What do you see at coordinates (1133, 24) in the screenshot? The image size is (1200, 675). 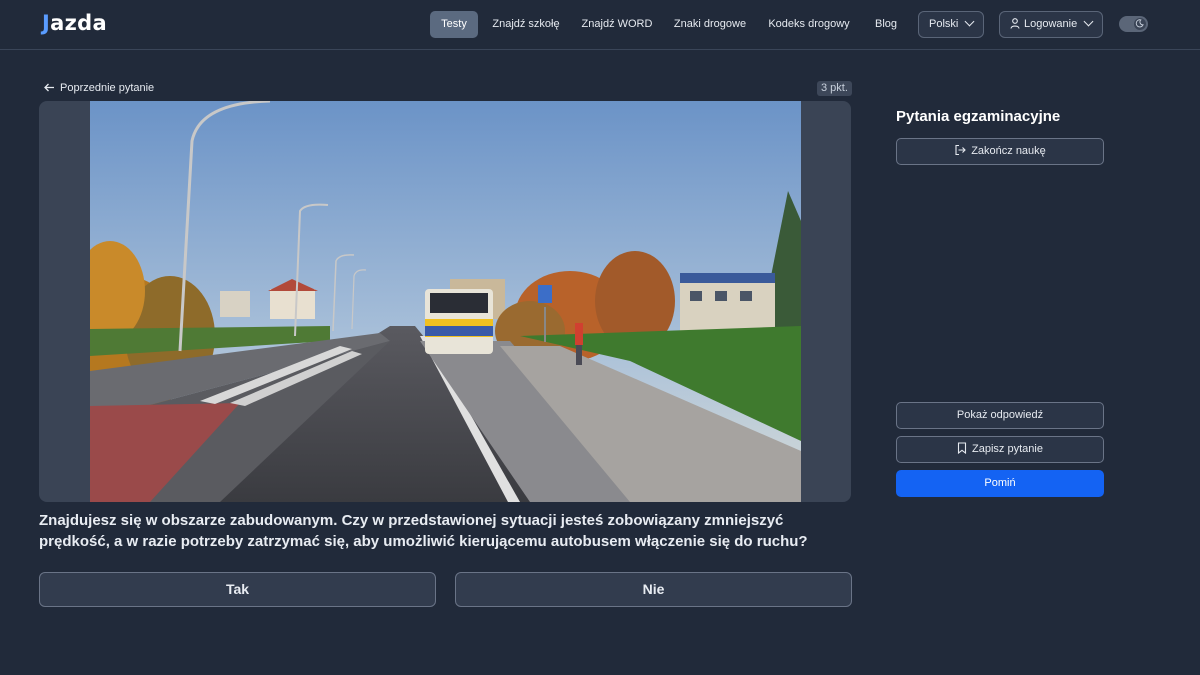 I see `theme-toggle` at bounding box center [1133, 24].